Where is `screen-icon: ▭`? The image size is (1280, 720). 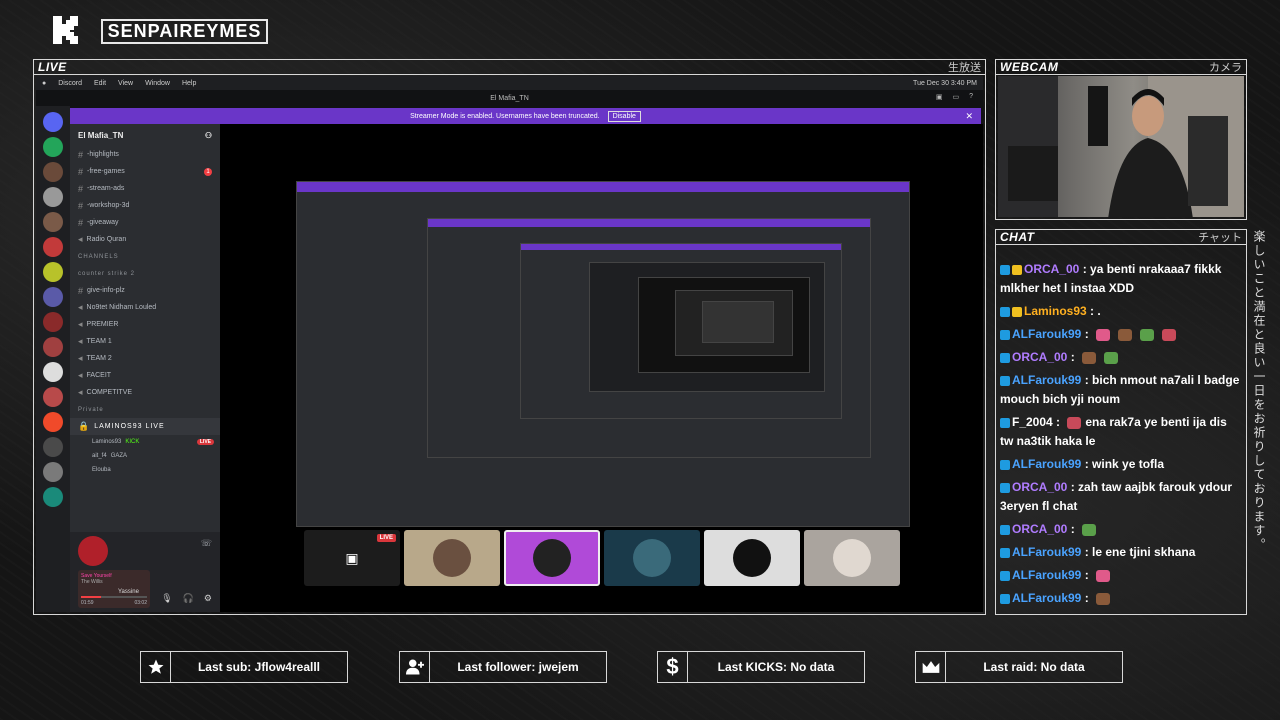
screen-icon: ▭ is located at coordinates (955, 97).